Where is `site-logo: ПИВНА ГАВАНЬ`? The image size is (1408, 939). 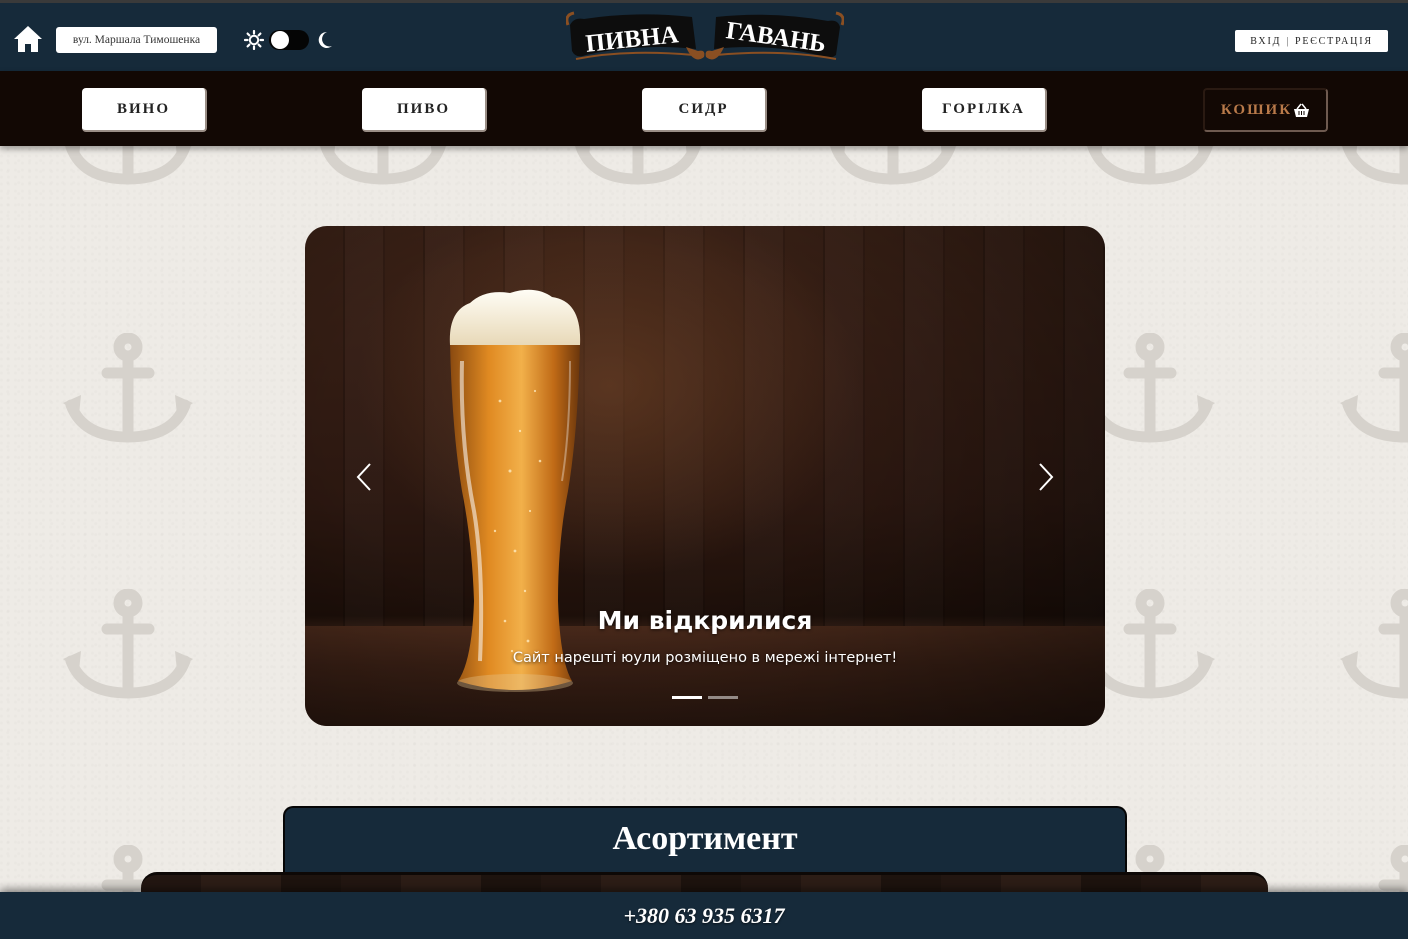 site-logo: ПИВНА ГАВАНЬ is located at coordinates (705, 39).